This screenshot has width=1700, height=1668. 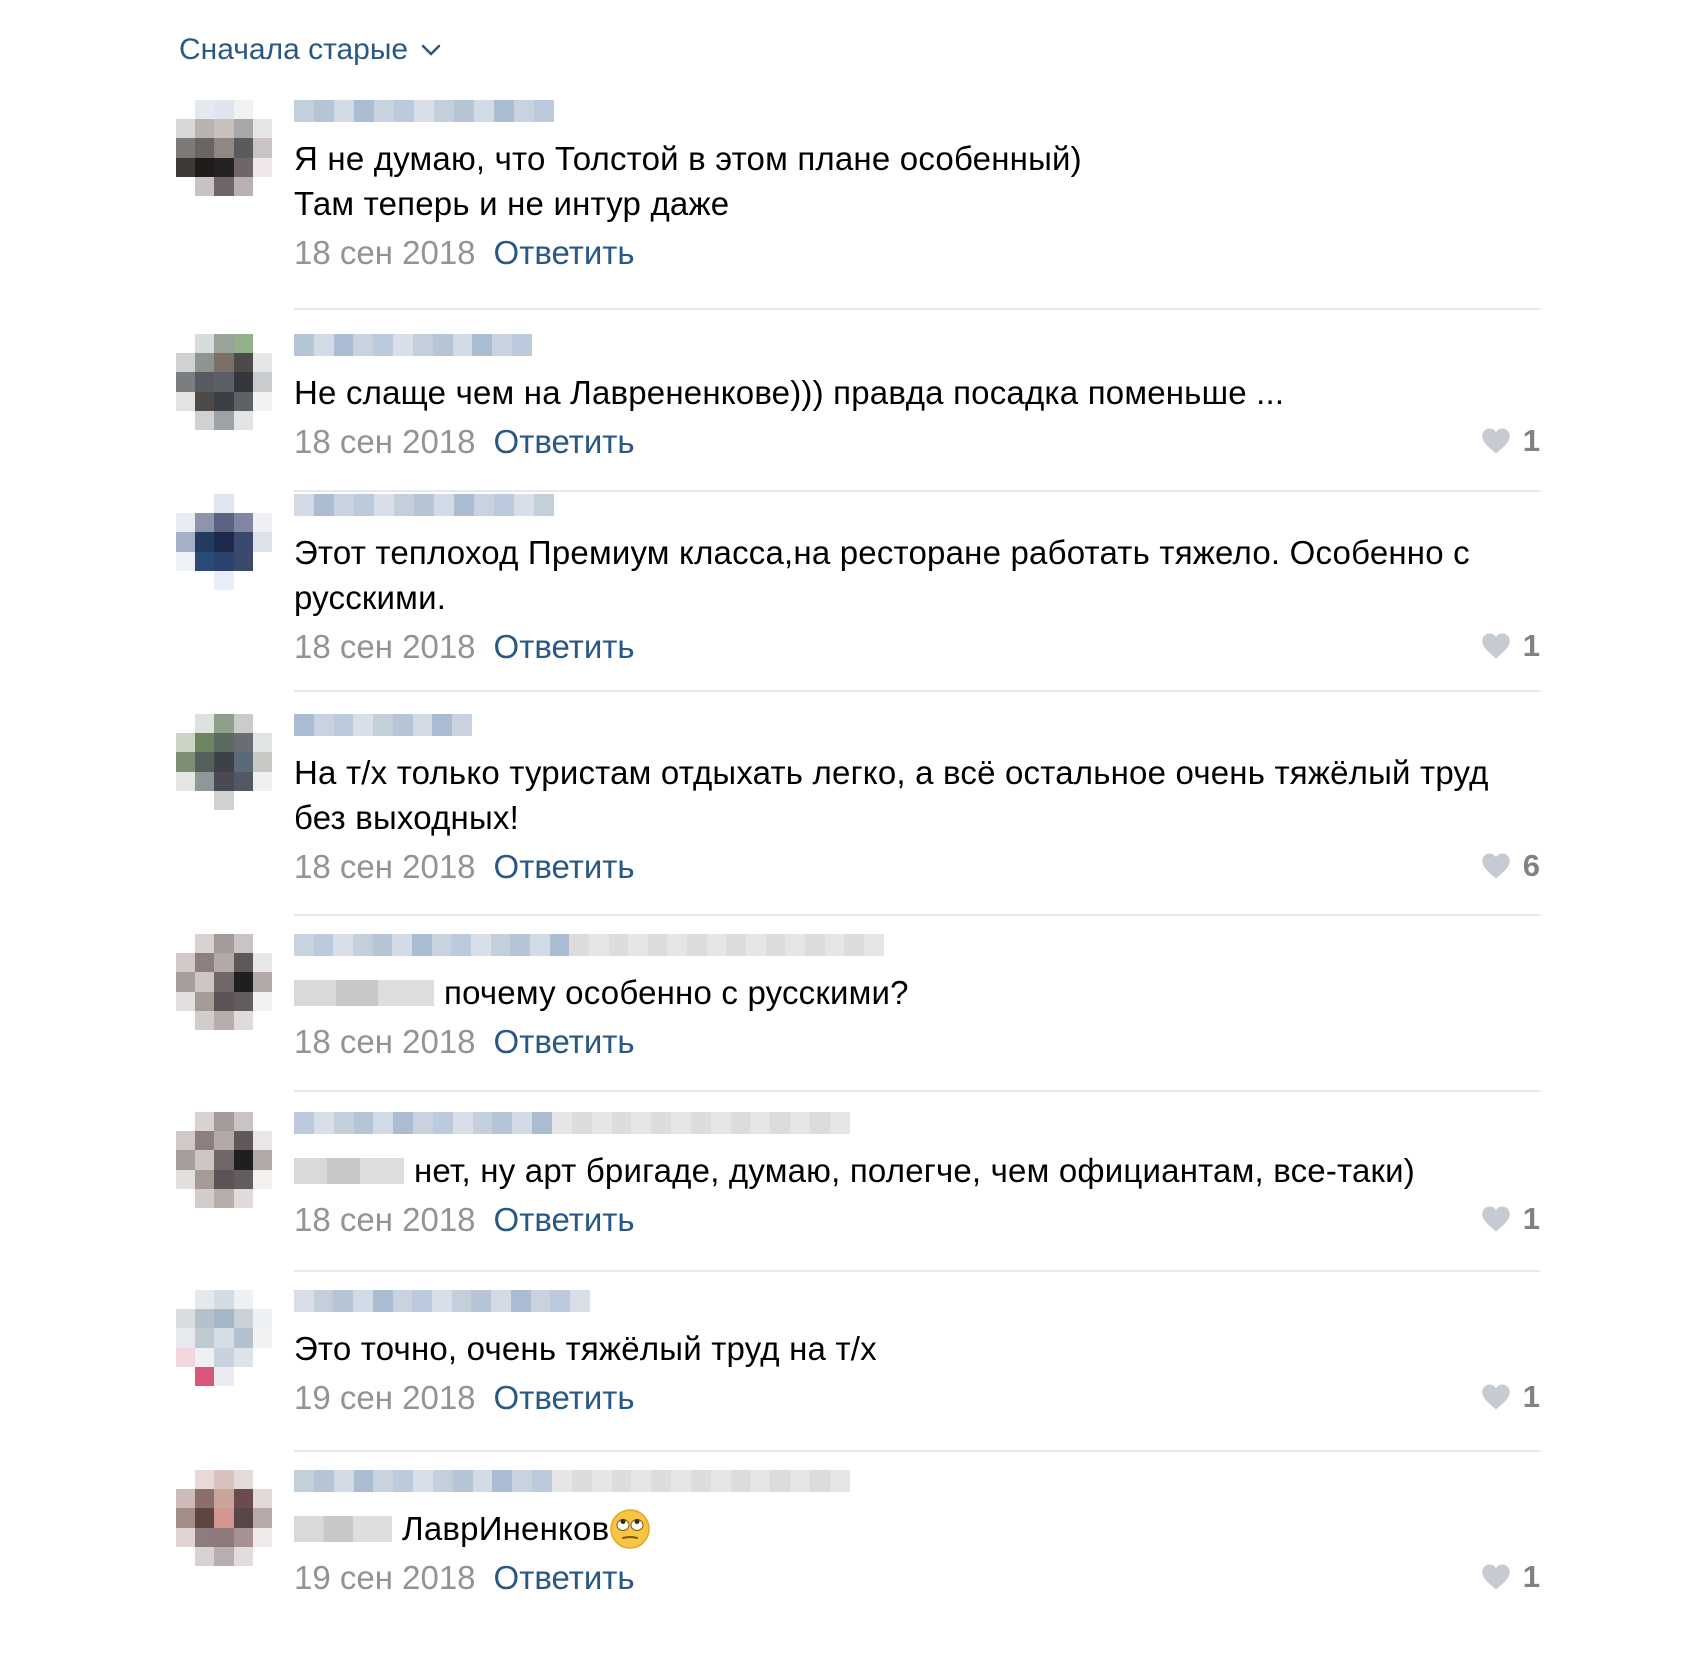 I want to click on comment-text: Это точно, очень тяжёлый труд на т/х, so click(x=585, y=1348).